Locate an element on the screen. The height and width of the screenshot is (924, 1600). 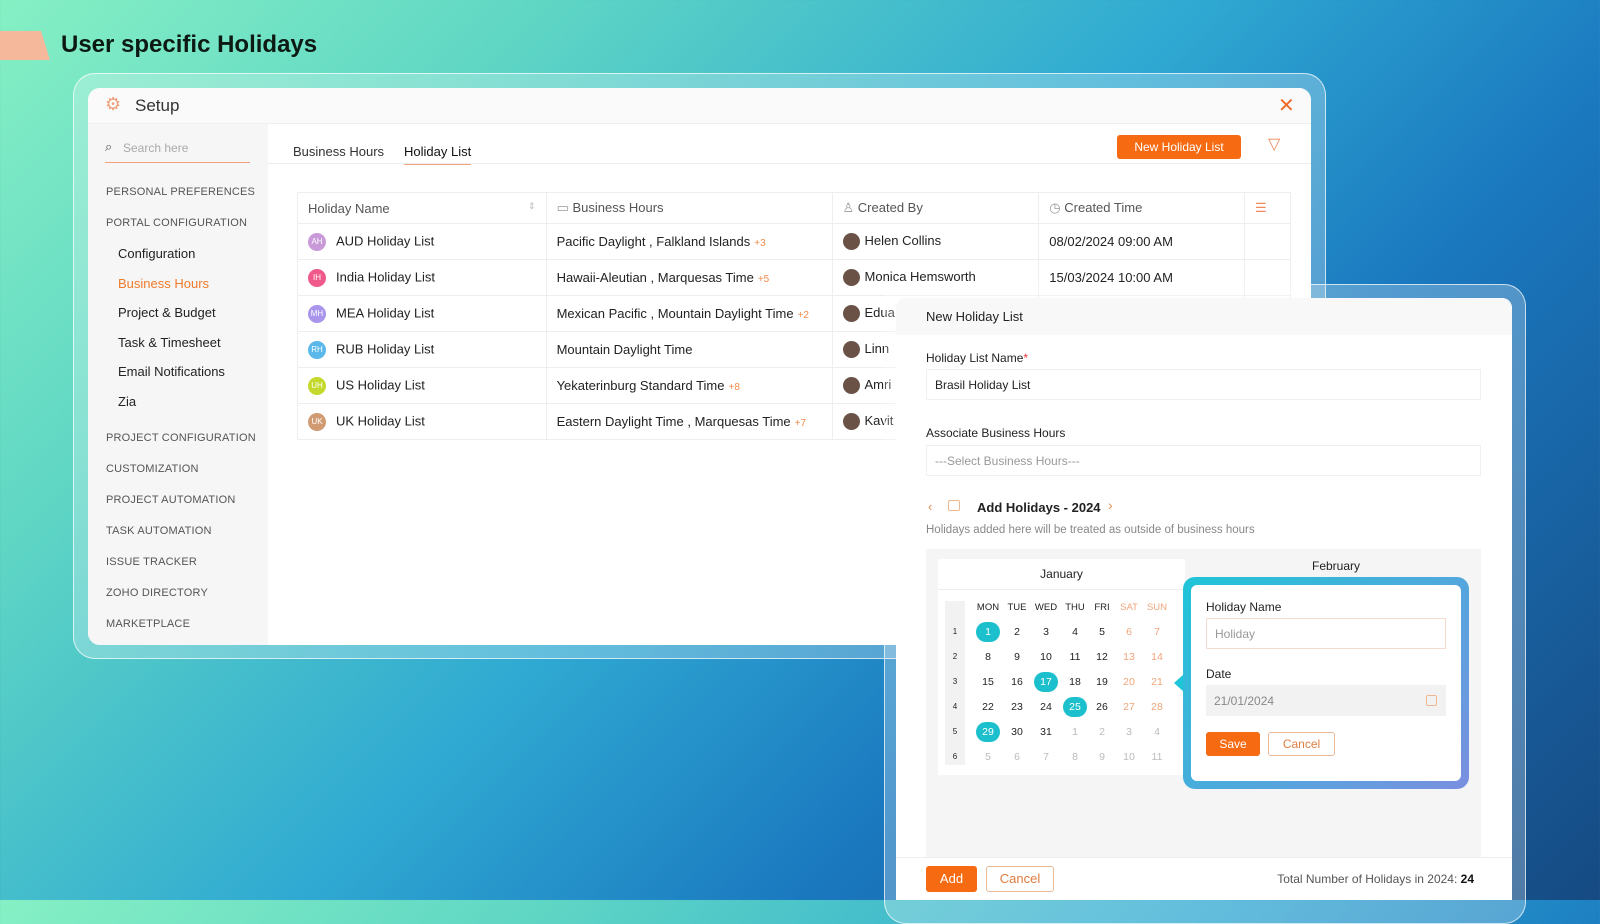
calendar-day: 23 is located at coordinates (1017, 707).